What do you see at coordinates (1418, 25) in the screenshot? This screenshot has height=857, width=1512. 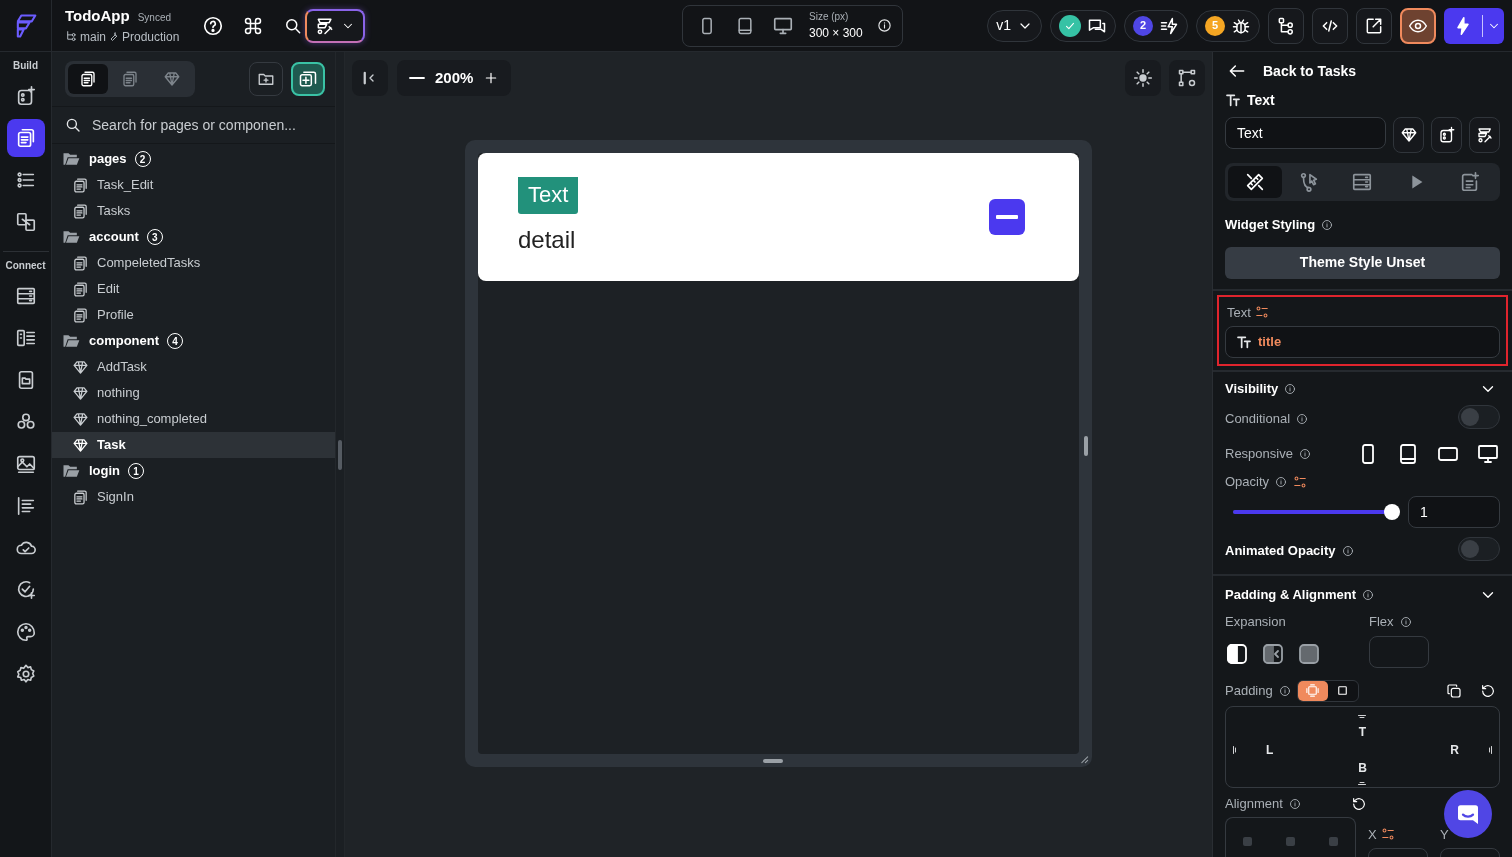 I see `preview-button` at bounding box center [1418, 25].